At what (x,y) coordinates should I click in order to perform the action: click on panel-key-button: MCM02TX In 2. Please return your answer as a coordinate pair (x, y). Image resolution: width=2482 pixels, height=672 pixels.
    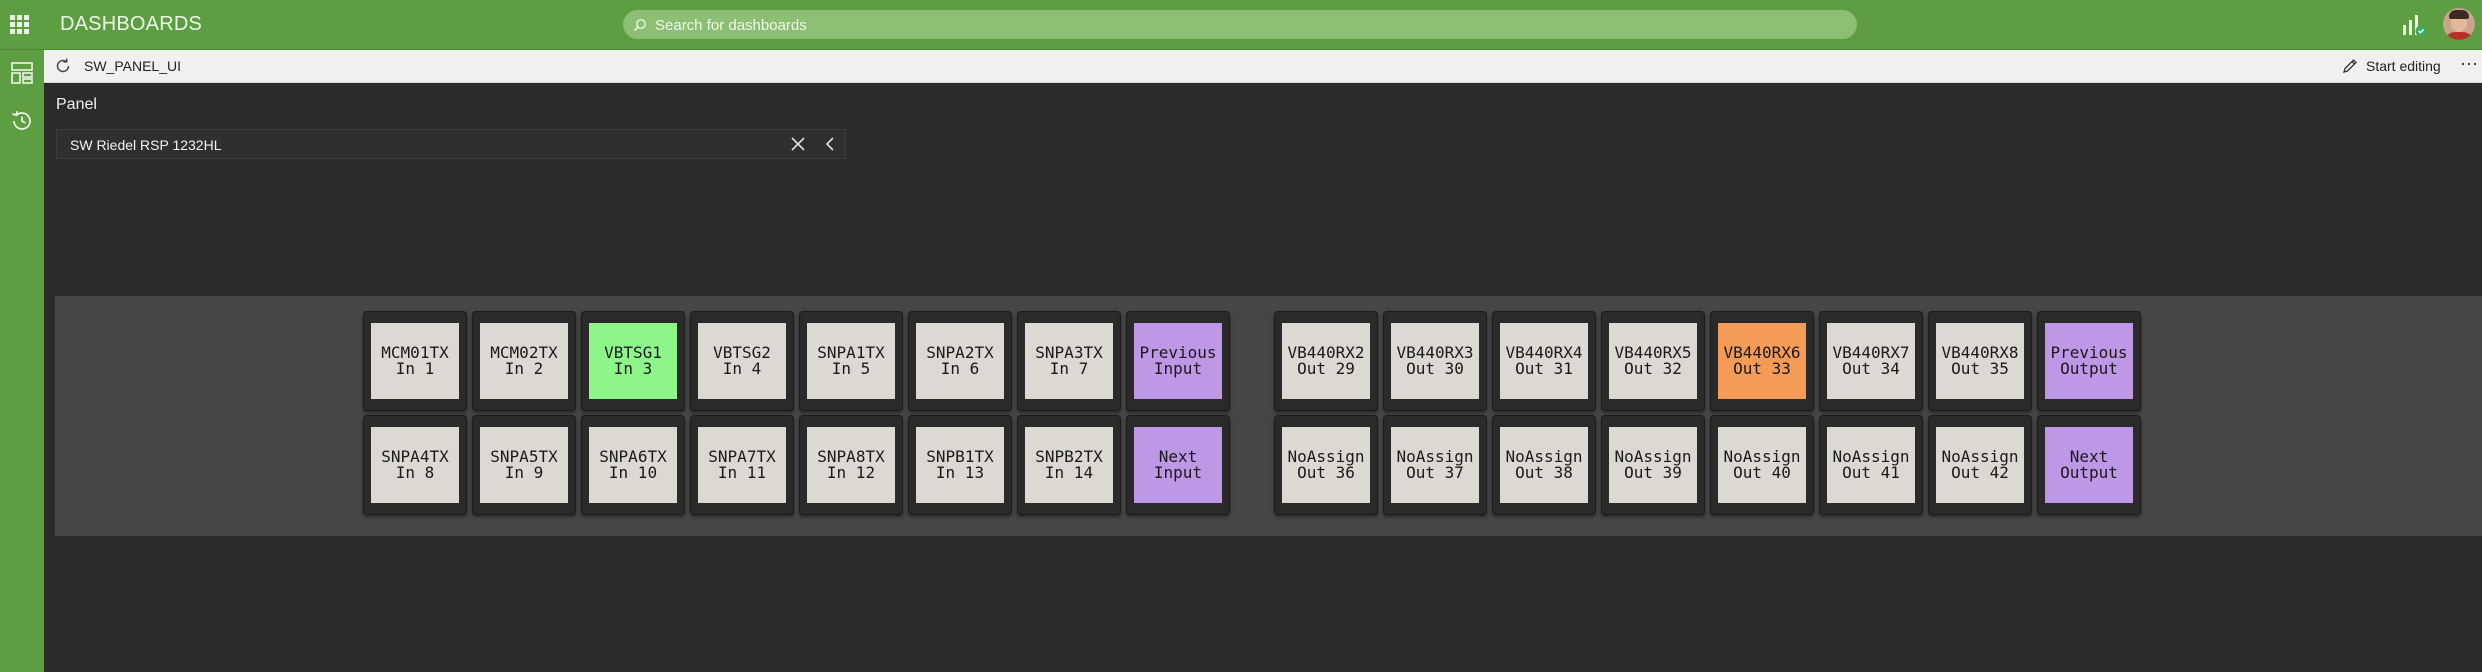
    Looking at the image, I should click on (524, 361).